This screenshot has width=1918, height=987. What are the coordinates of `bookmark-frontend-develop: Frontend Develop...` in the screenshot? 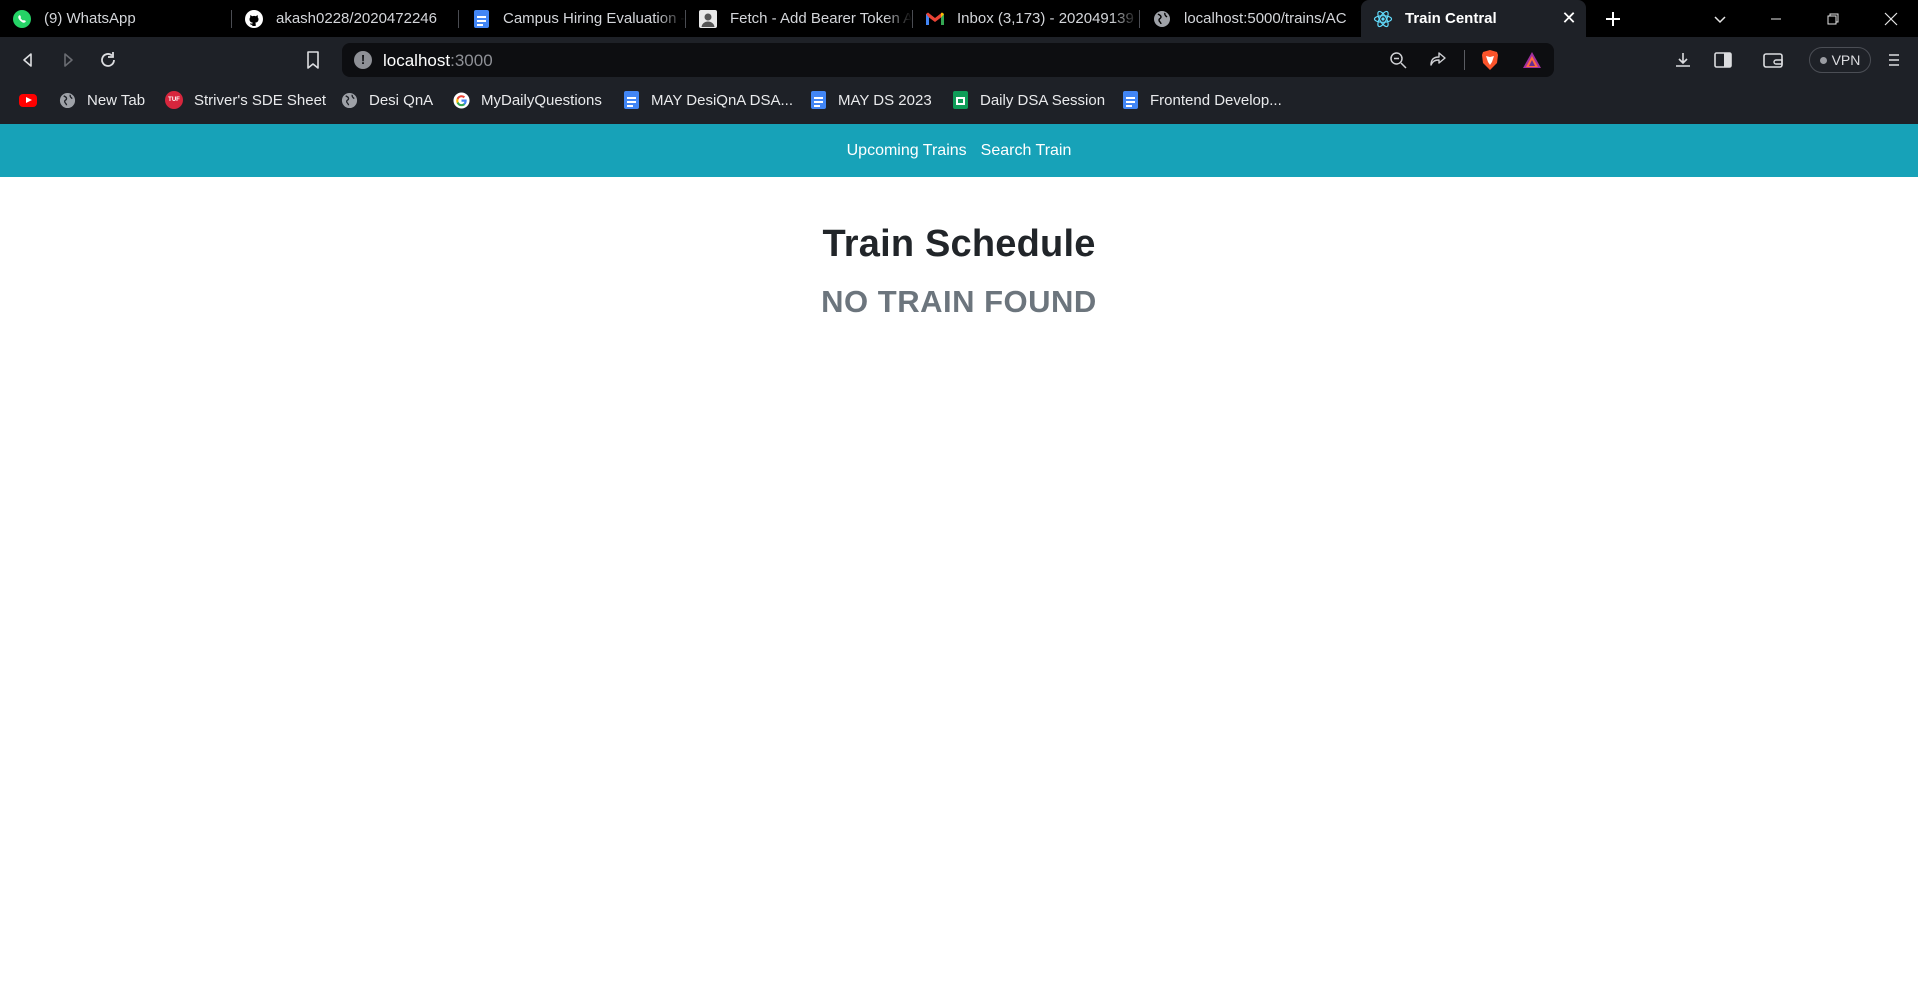 It's located at (1201, 100).